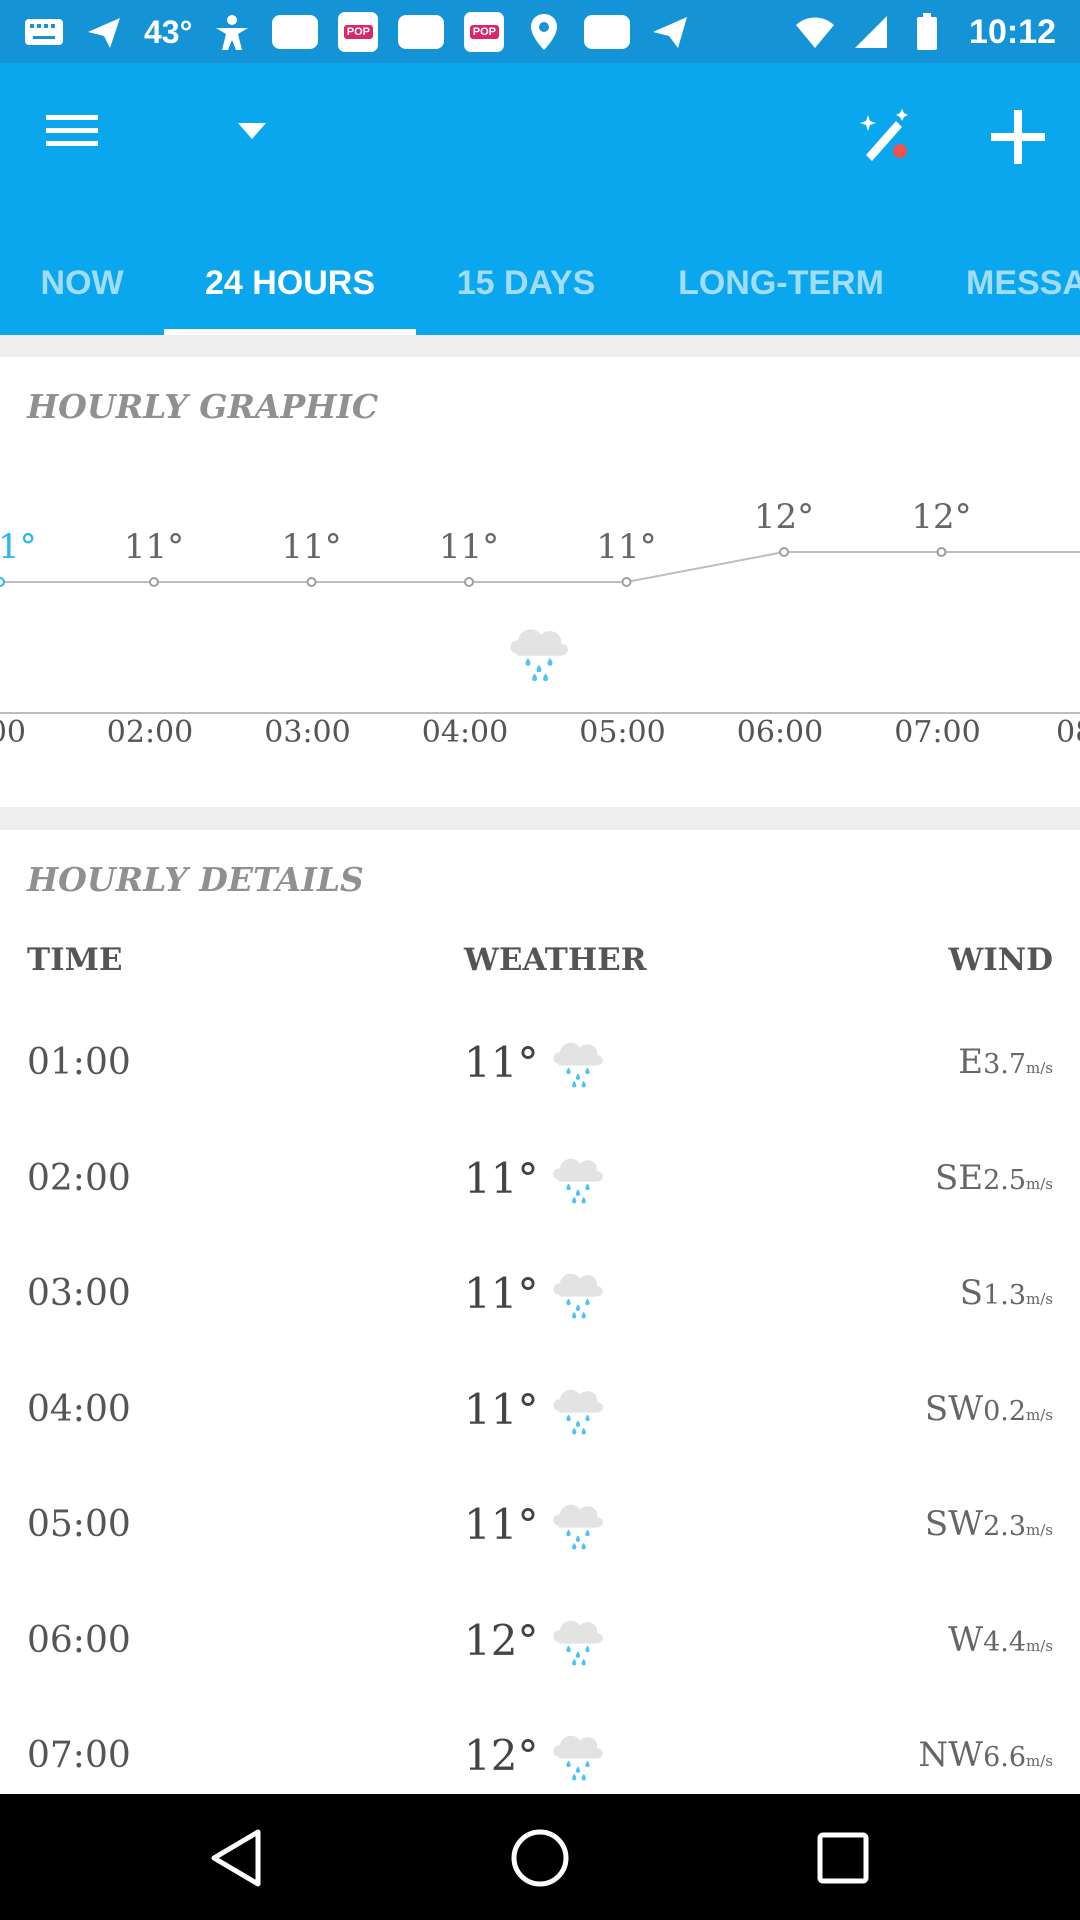 This screenshot has width=1080, height=1920. What do you see at coordinates (1018, 137) in the screenshot?
I see `add-location-button` at bounding box center [1018, 137].